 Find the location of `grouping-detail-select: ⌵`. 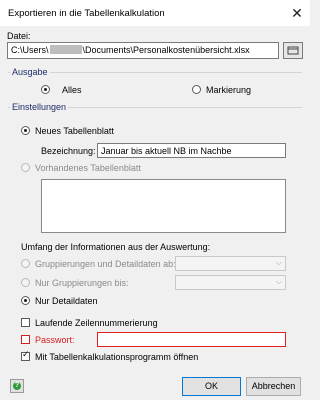

grouping-detail-select: ⌵ is located at coordinates (230, 263).